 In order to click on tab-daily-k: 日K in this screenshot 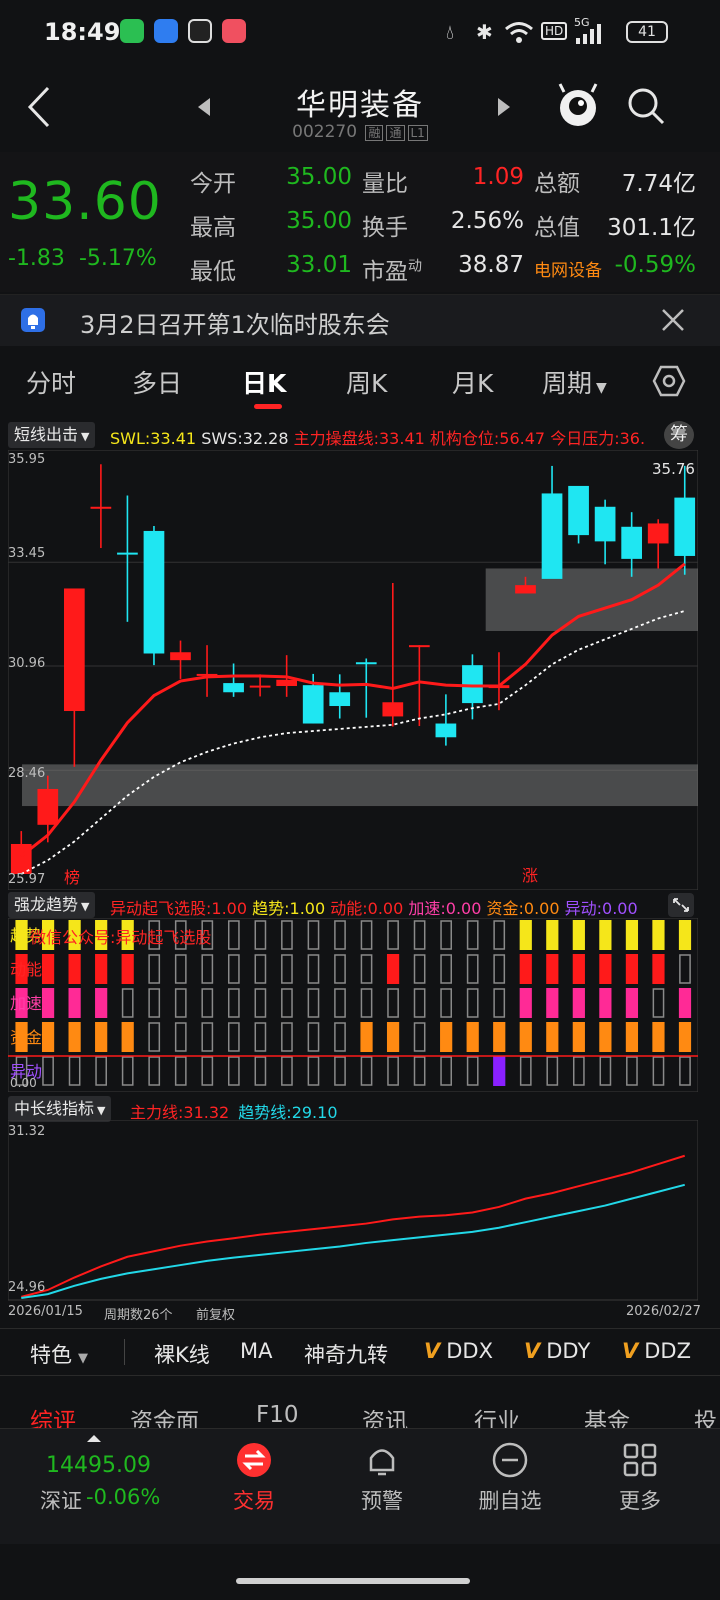, I will do `click(264, 382)`.